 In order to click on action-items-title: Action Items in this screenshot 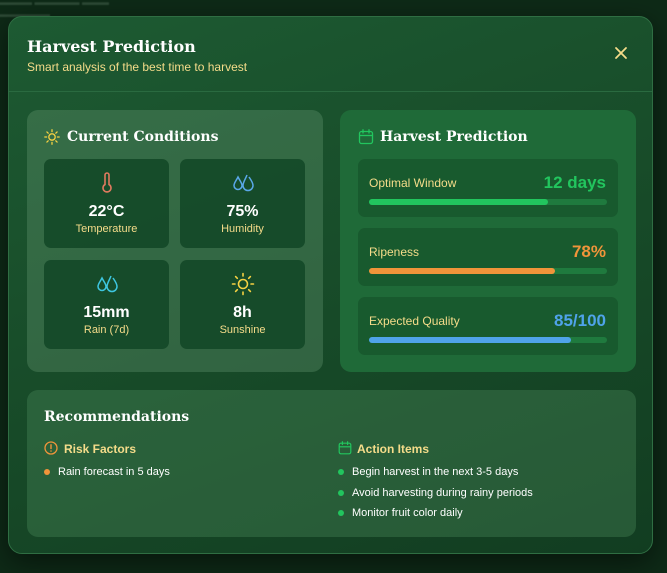, I will do `click(393, 449)`.